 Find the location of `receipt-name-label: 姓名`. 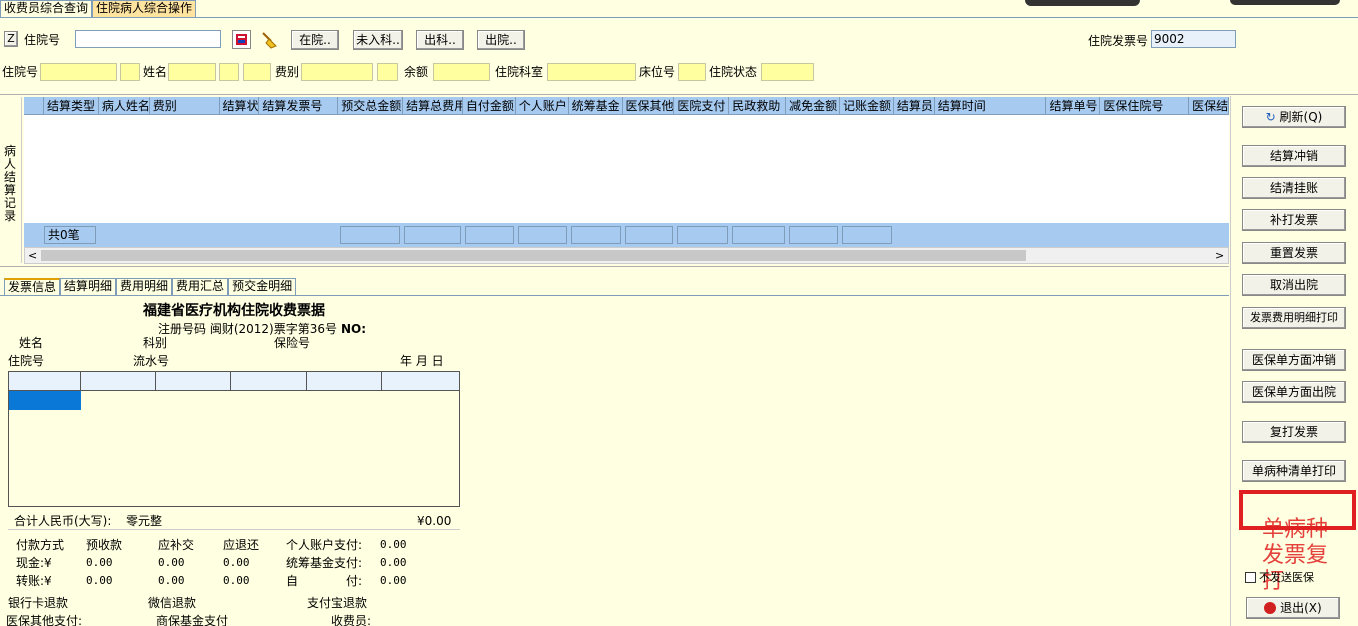

receipt-name-label: 姓名 is located at coordinates (31, 343).